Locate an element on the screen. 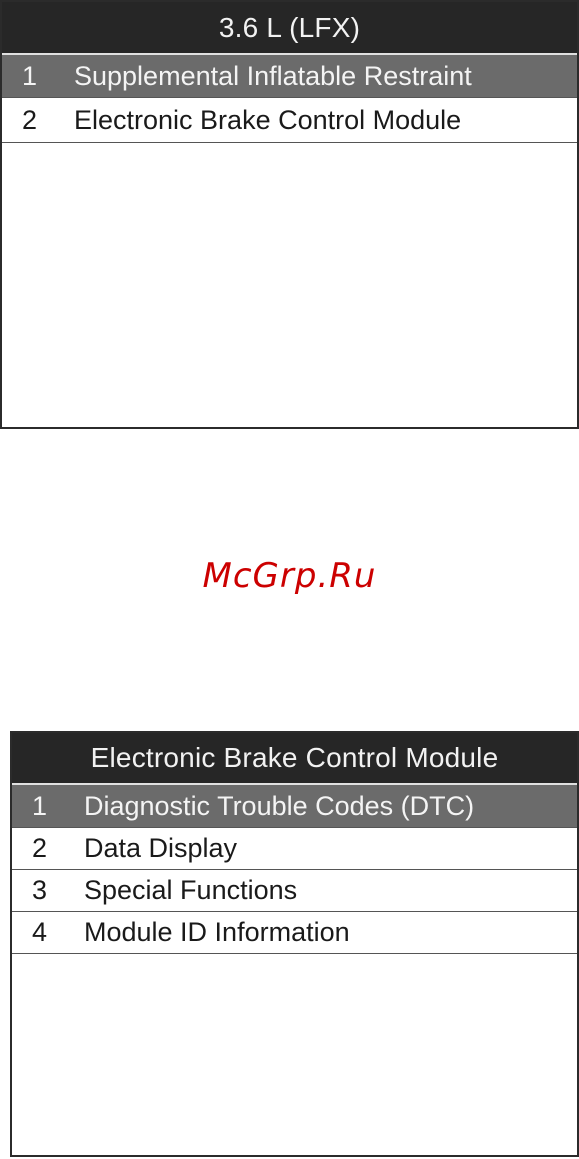 This screenshot has height=1159, width=579. menu-item-label: Data Display is located at coordinates (161, 848).